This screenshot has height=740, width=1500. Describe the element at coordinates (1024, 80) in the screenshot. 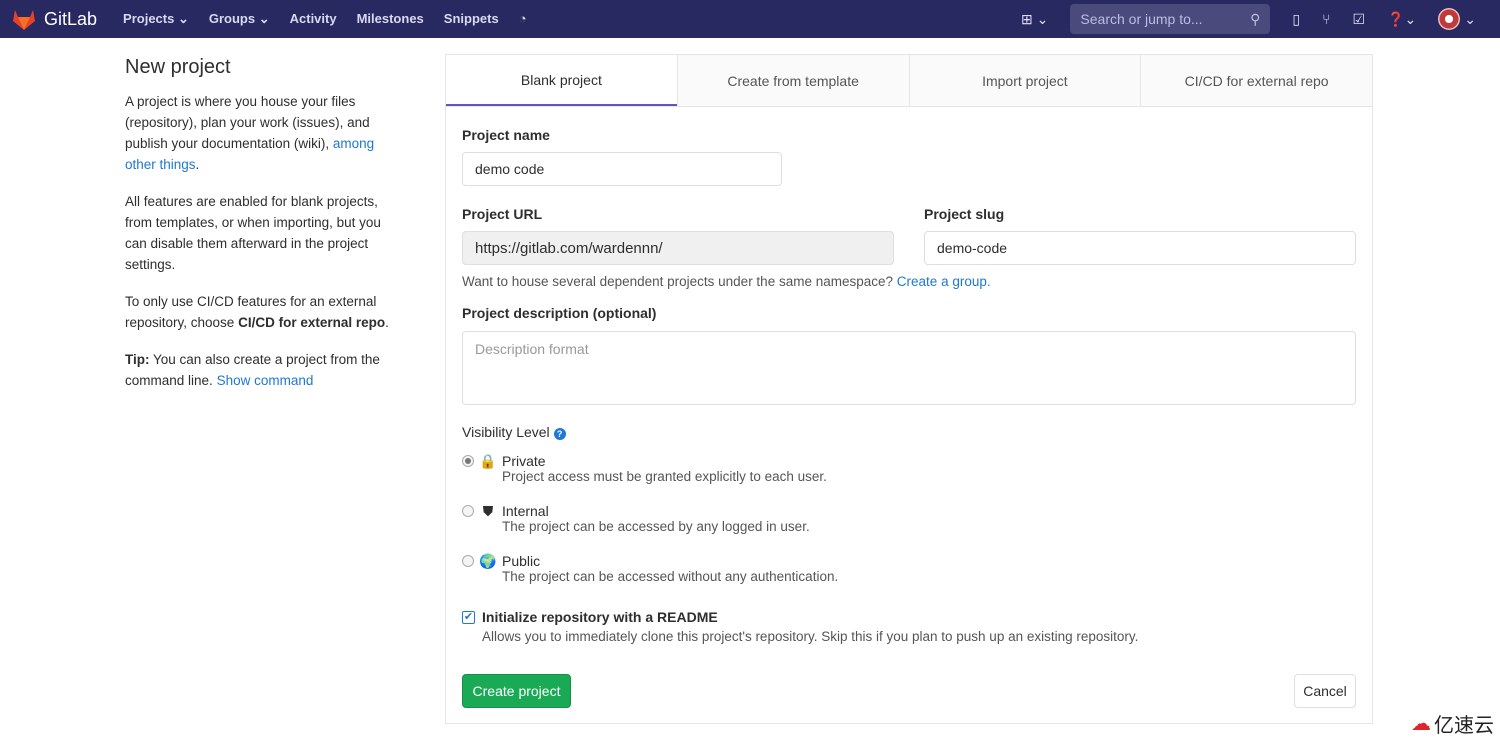

I see `tab-import-project: Import project` at that location.